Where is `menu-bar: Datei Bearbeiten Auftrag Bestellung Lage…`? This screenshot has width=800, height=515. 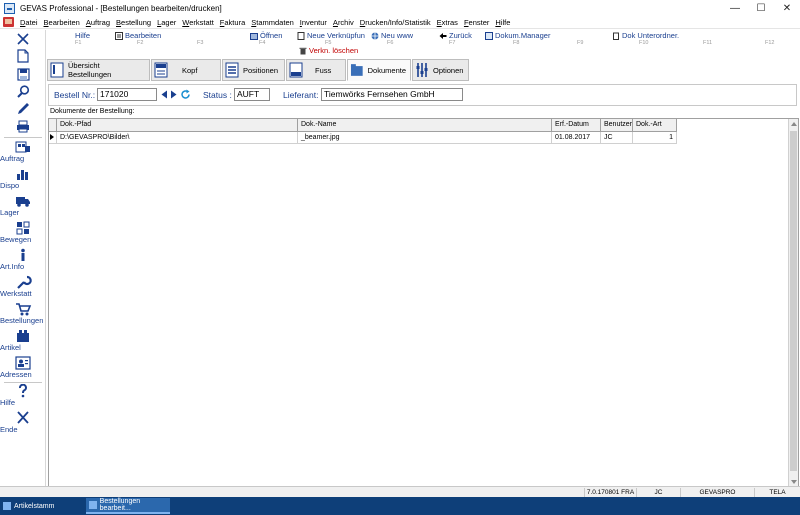 menu-bar: Datei Bearbeiten Auftrag Bestellung Lage… is located at coordinates (400, 22).